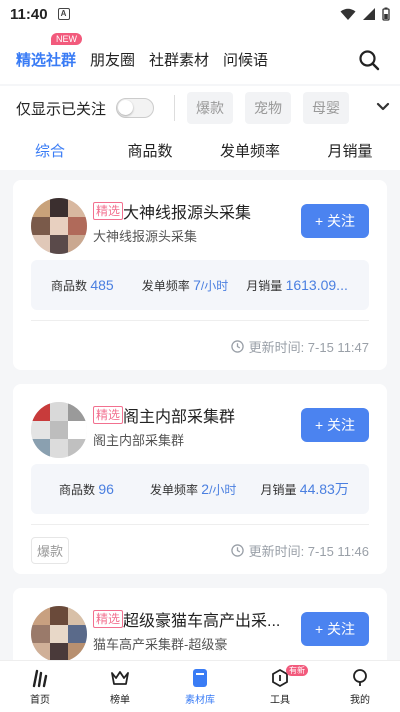  I want to click on search-icon, so click(369, 62).